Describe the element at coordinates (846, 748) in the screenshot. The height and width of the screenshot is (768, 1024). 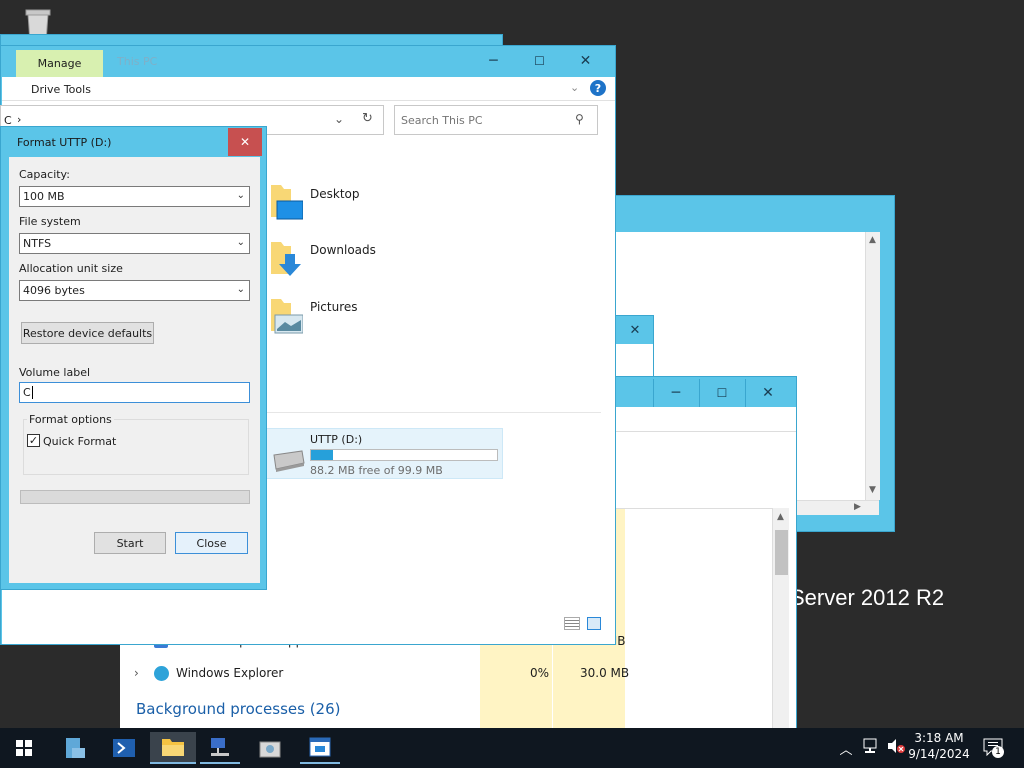
I see `show-hidden-icons-icon: ︿` at that location.